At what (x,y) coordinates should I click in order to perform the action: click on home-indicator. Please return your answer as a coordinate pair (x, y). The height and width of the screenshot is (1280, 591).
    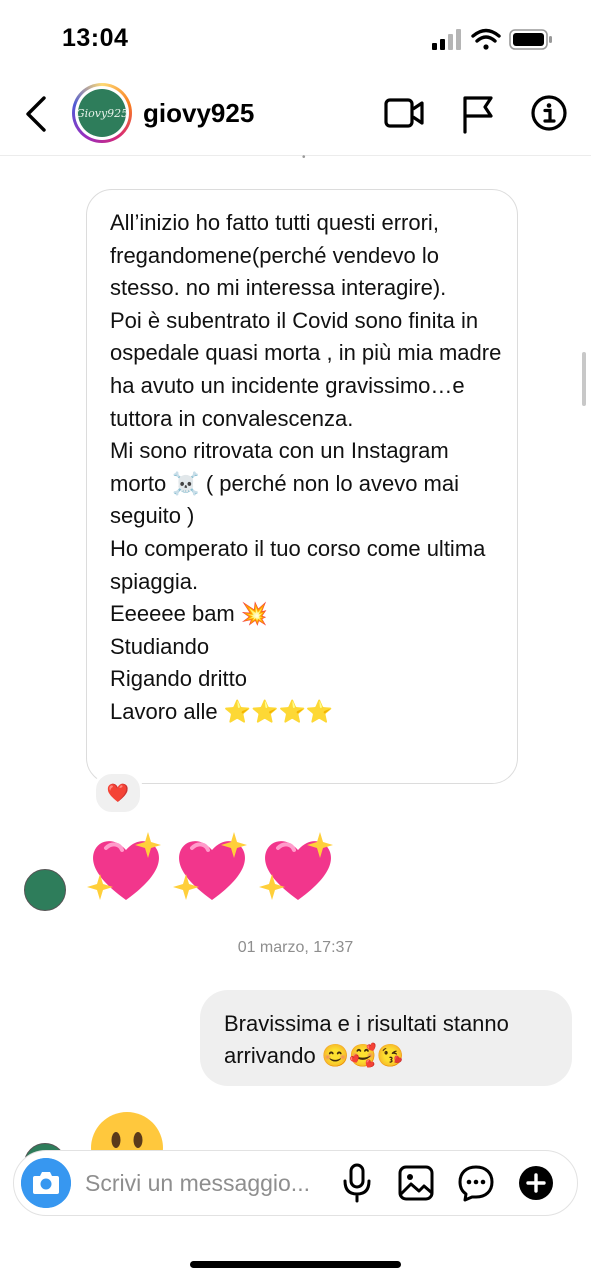
    Looking at the image, I should click on (295, 1264).